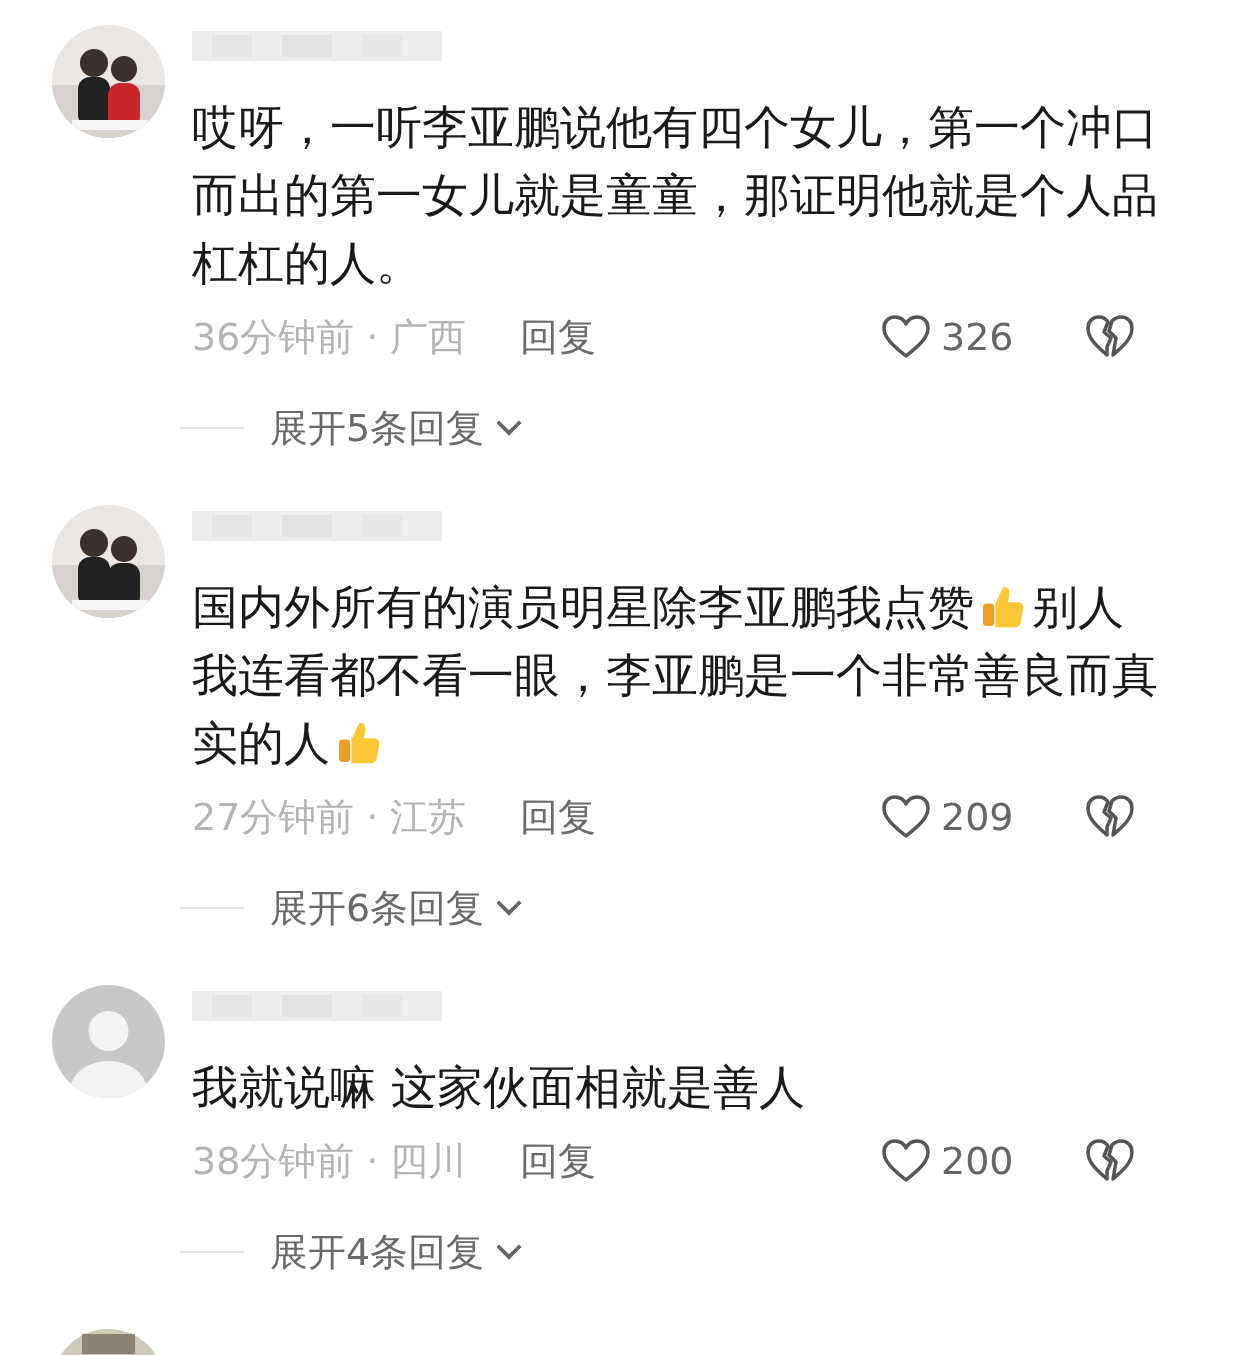 The image size is (1242, 1355). I want to click on comment-text: 我就说嘛 这家伙面相就是善人, so click(499, 1087).